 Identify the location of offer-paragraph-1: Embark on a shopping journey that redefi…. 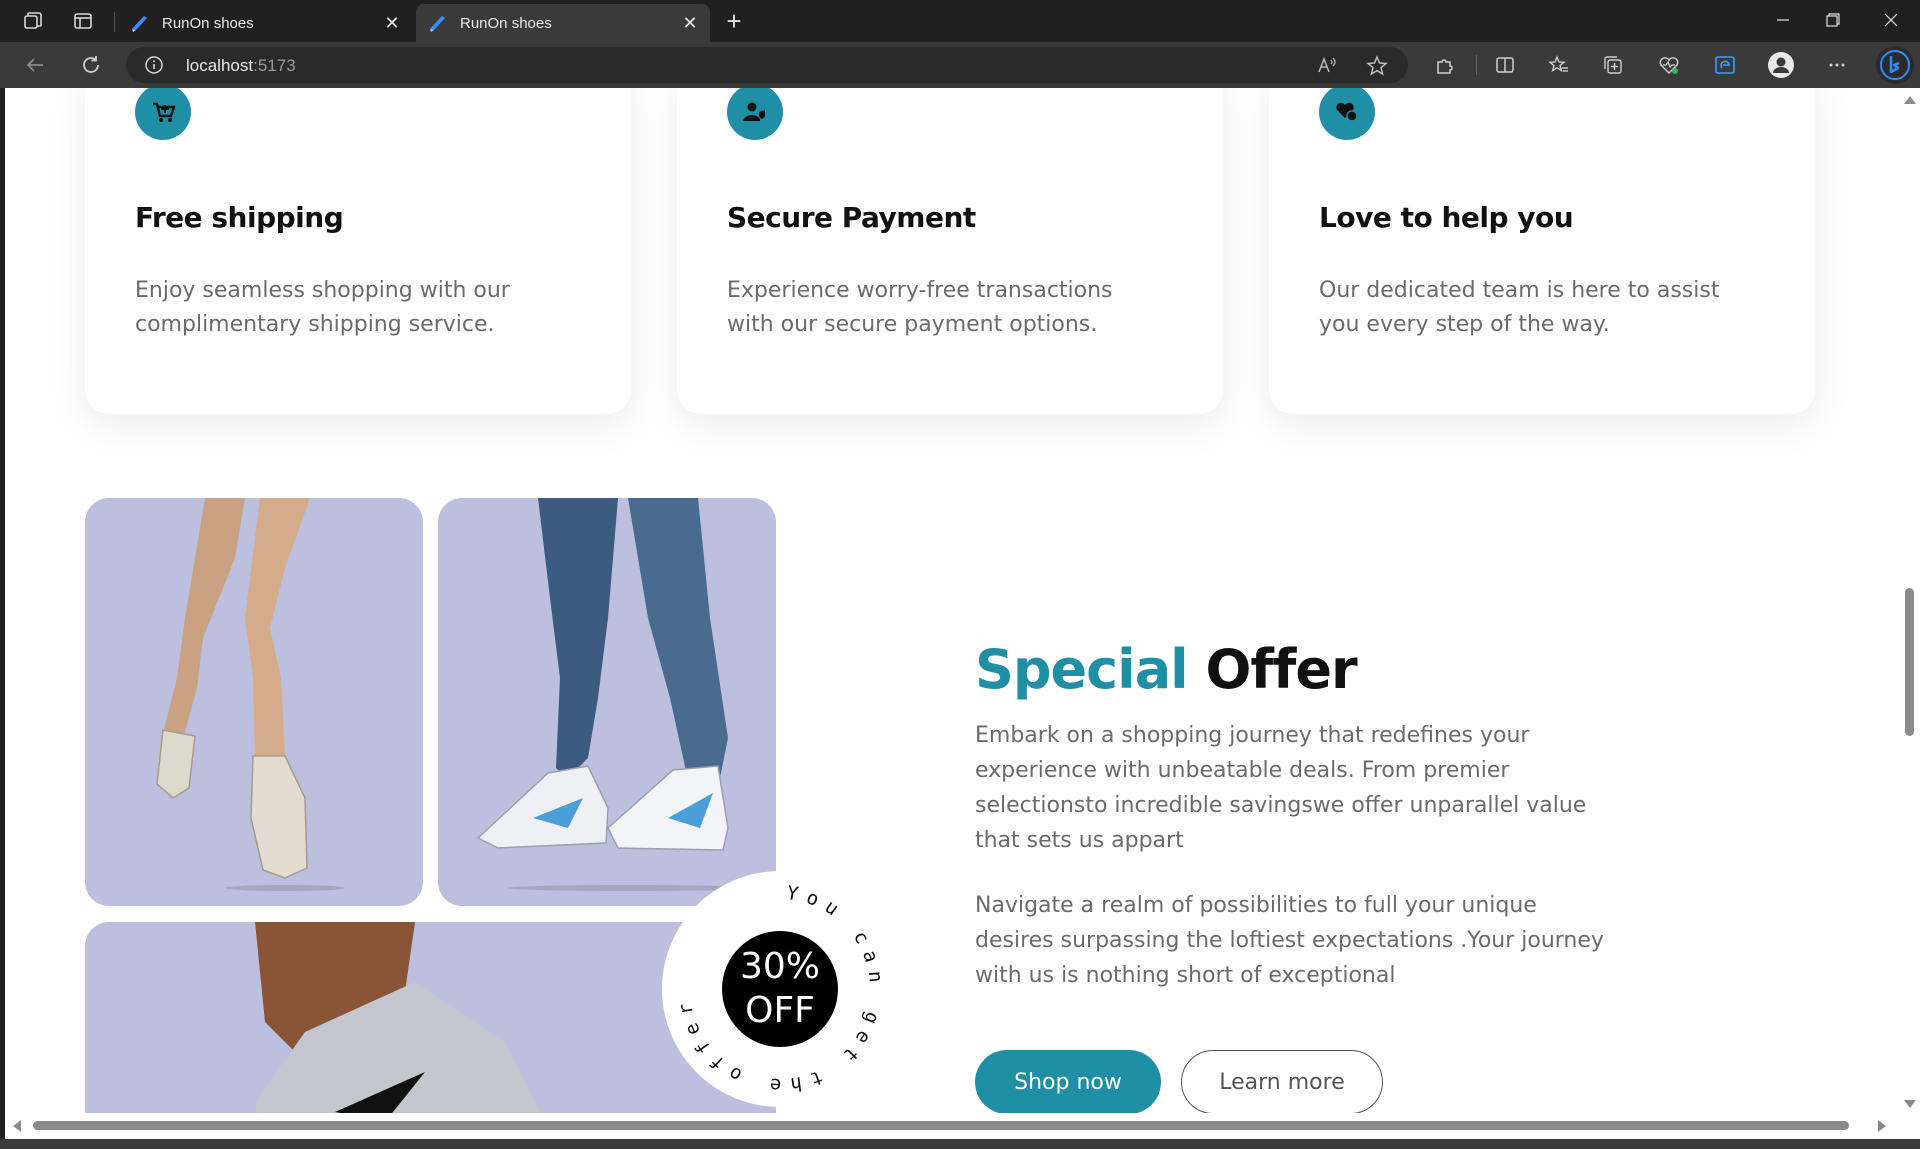
(1281, 788).